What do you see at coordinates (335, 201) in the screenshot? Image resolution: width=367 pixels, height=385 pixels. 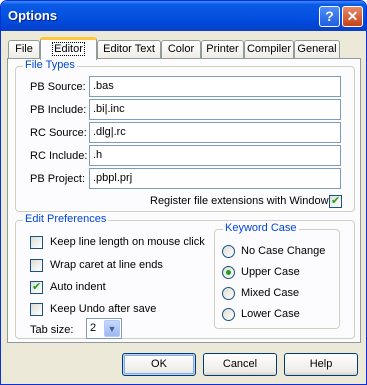 I see `register-extensions-checkbox` at bounding box center [335, 201].